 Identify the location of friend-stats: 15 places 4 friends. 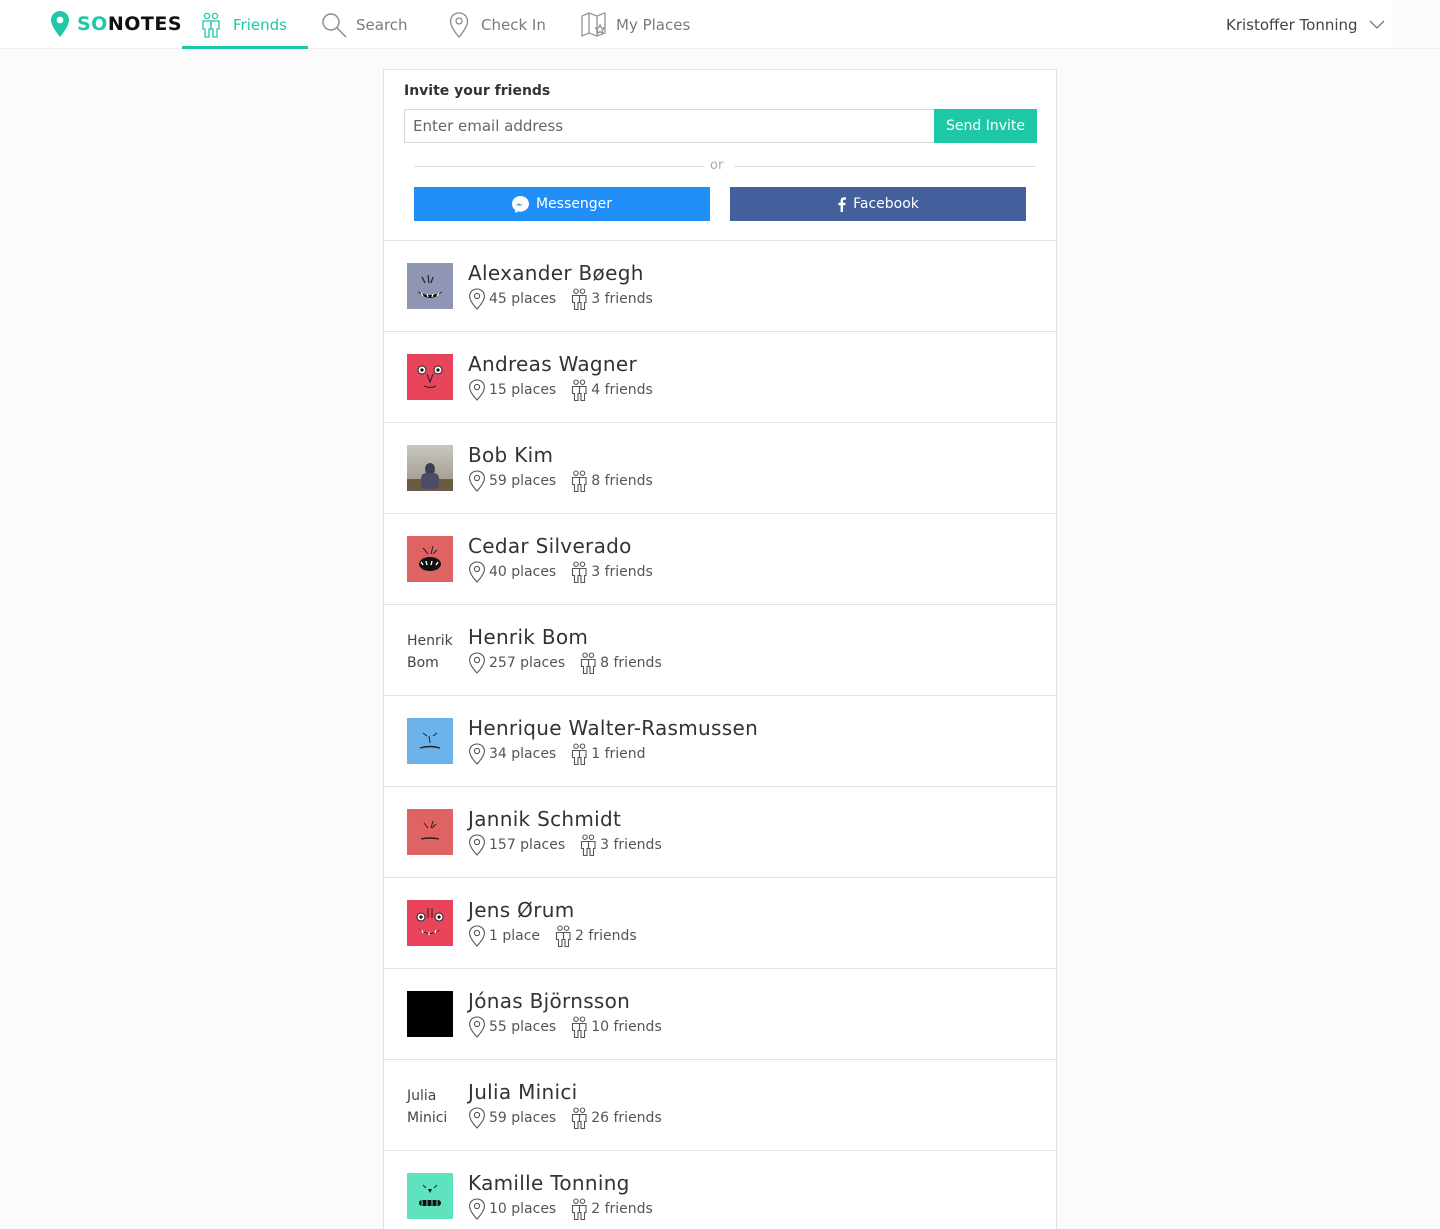
(560, 390).